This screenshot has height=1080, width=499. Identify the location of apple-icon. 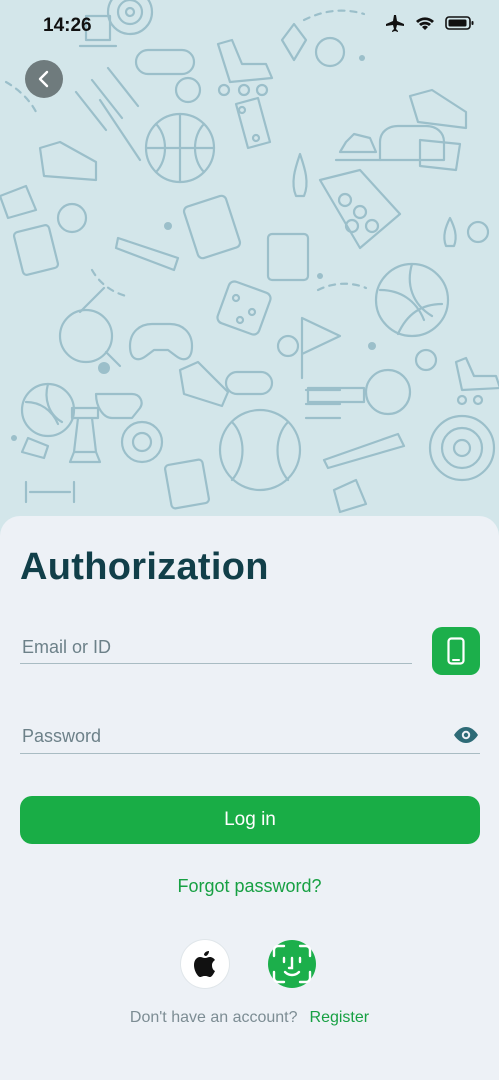
(204, 964).